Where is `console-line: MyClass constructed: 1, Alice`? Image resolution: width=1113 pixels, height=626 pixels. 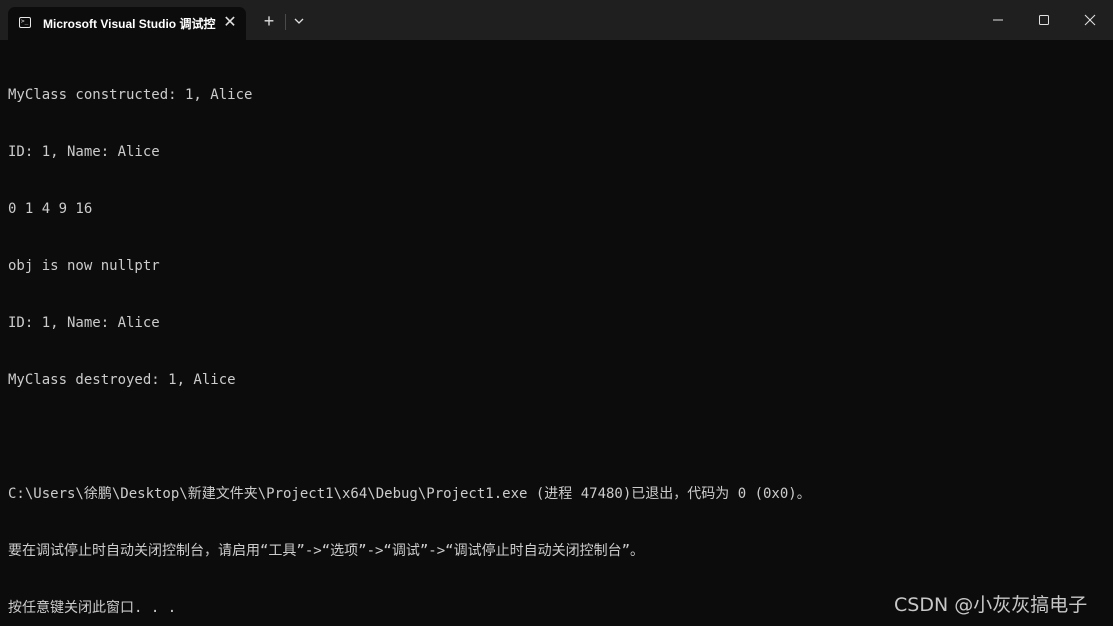
console-line: MyClass constructed: 1, Alice is located at coordinates (130, 95).